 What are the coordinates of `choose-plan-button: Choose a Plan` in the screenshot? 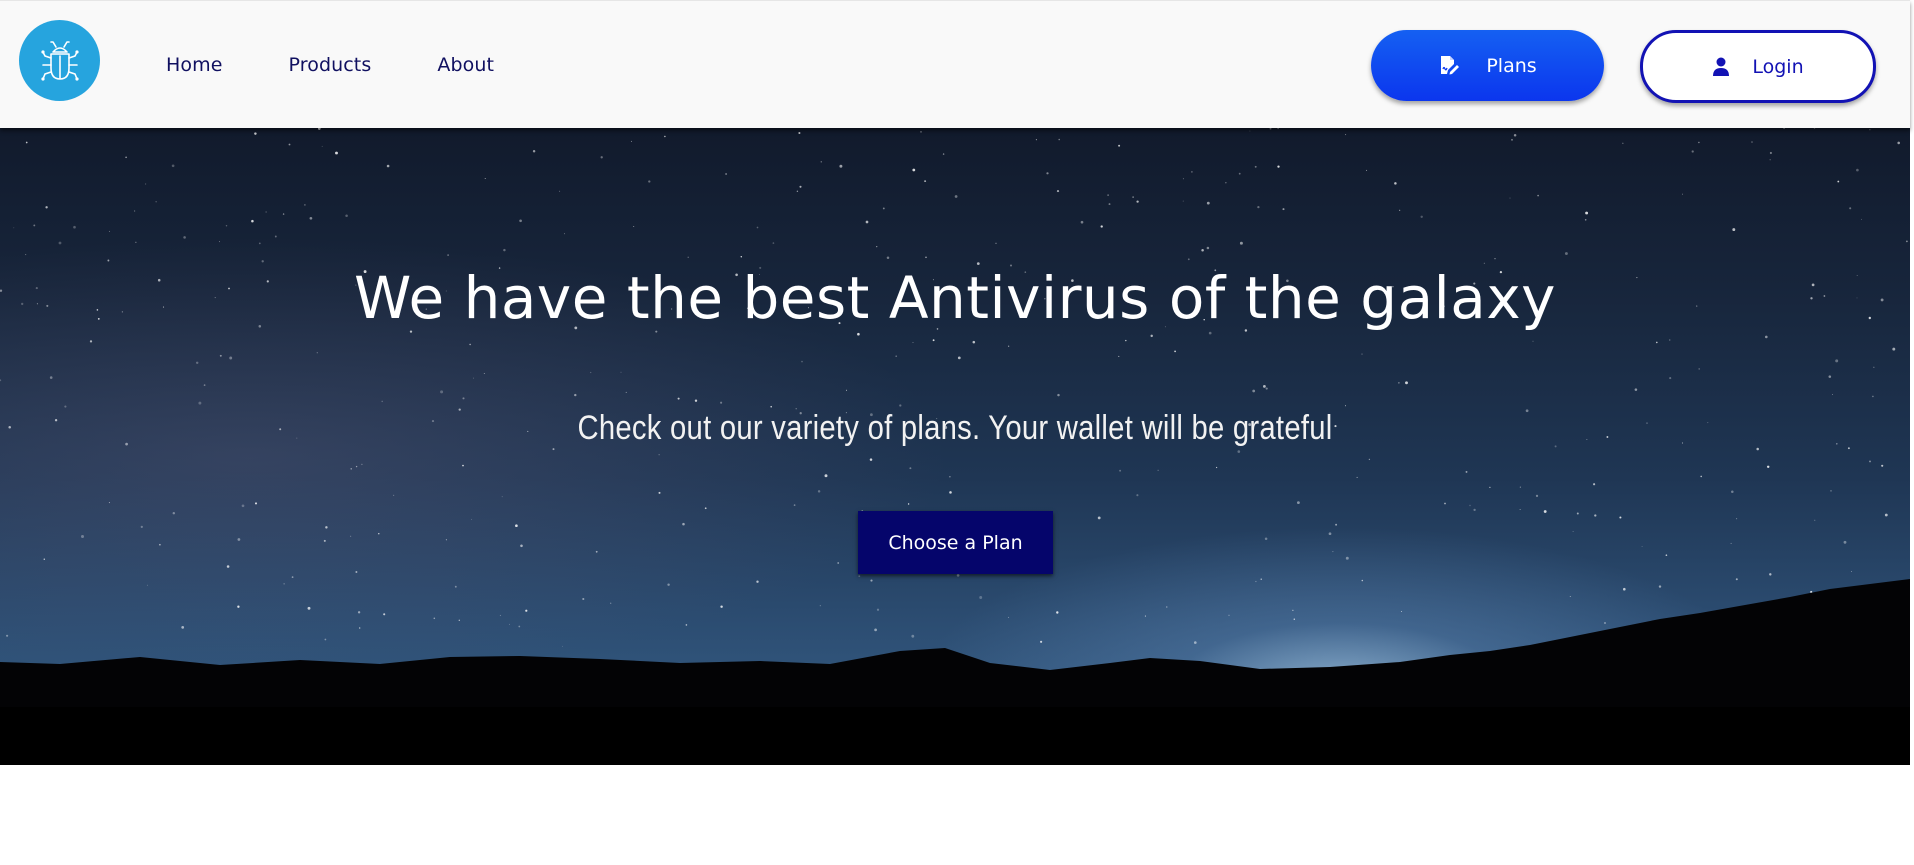 It's located at (955, 542).